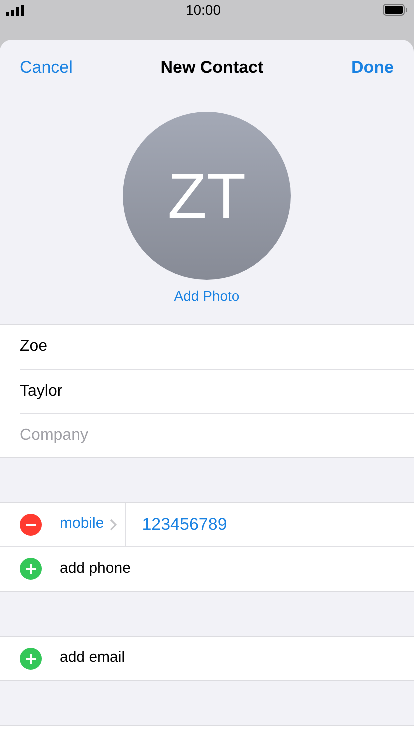  Describe the element at coordinates (200, 392) in the screenshot. I see `text-field: Taylor` at that location.